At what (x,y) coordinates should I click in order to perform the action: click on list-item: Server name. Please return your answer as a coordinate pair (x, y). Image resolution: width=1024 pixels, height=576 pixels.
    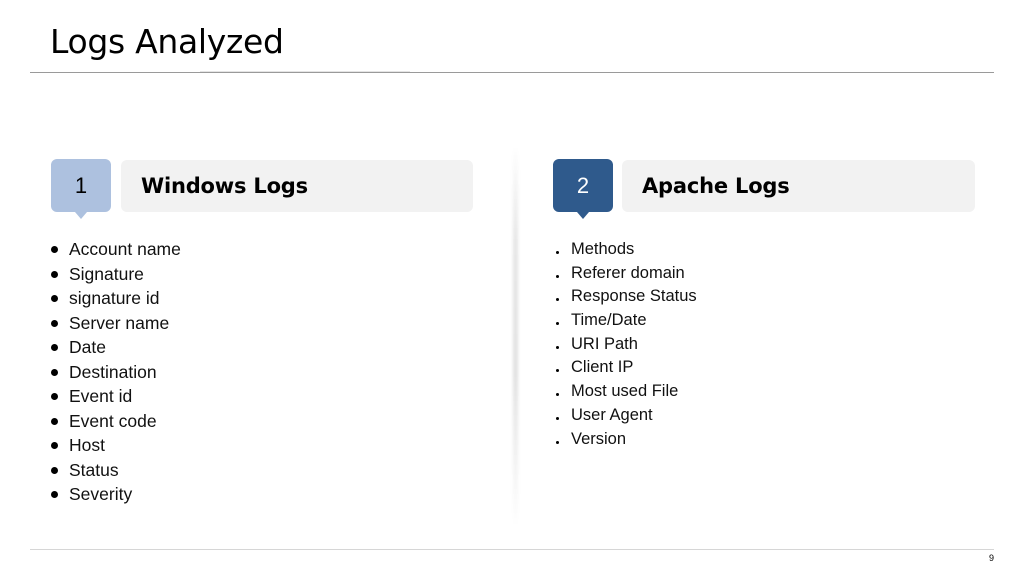
    Looking at the image, I should click on (115, 323).